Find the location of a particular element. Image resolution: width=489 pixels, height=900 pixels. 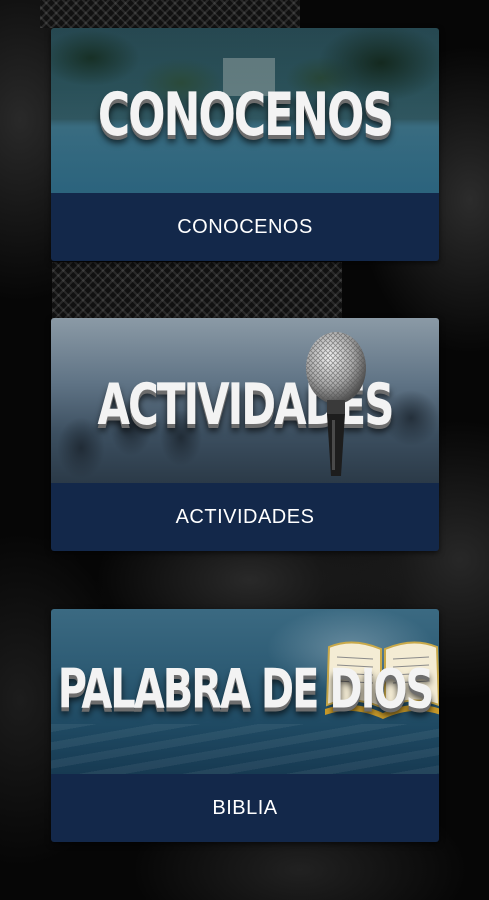

card-banner-image: PALABRA DE DIOS is located at coordinates (245, 691).